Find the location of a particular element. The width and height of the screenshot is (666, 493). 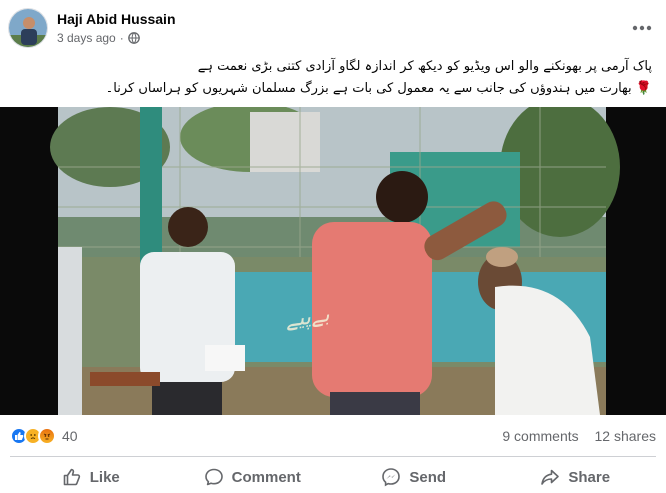

more-horizontal-icon is located at coordinates (642, 28).